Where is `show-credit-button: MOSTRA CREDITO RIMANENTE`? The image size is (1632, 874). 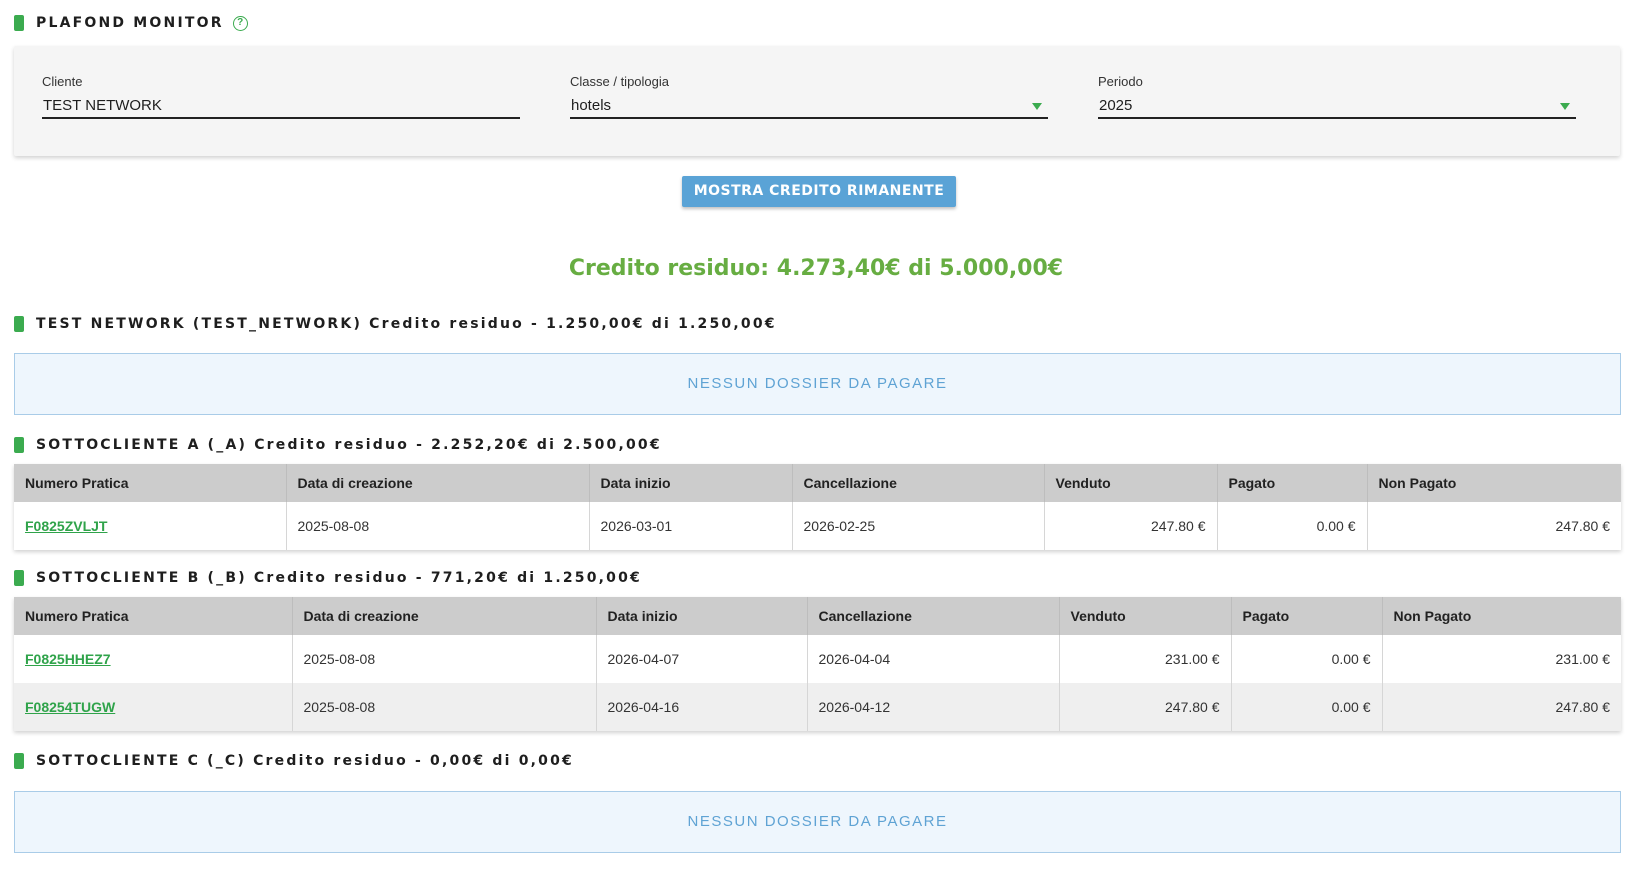 show-credit-button: MOSTRA CREDITO RIMANENTE is located at coordinates (819, 191).